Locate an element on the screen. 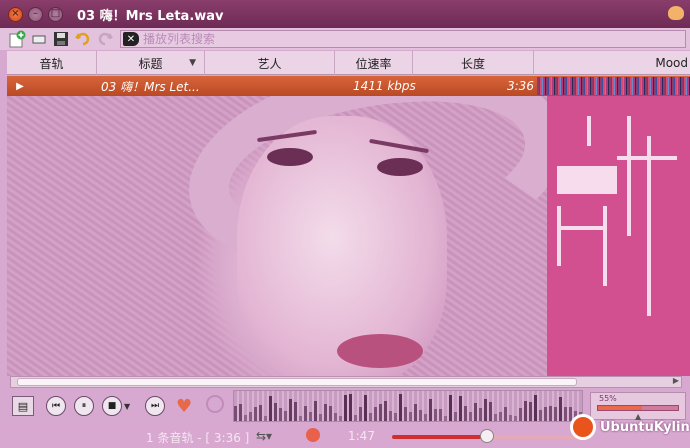  shuffle-icon is located at coordinates (313, 435).